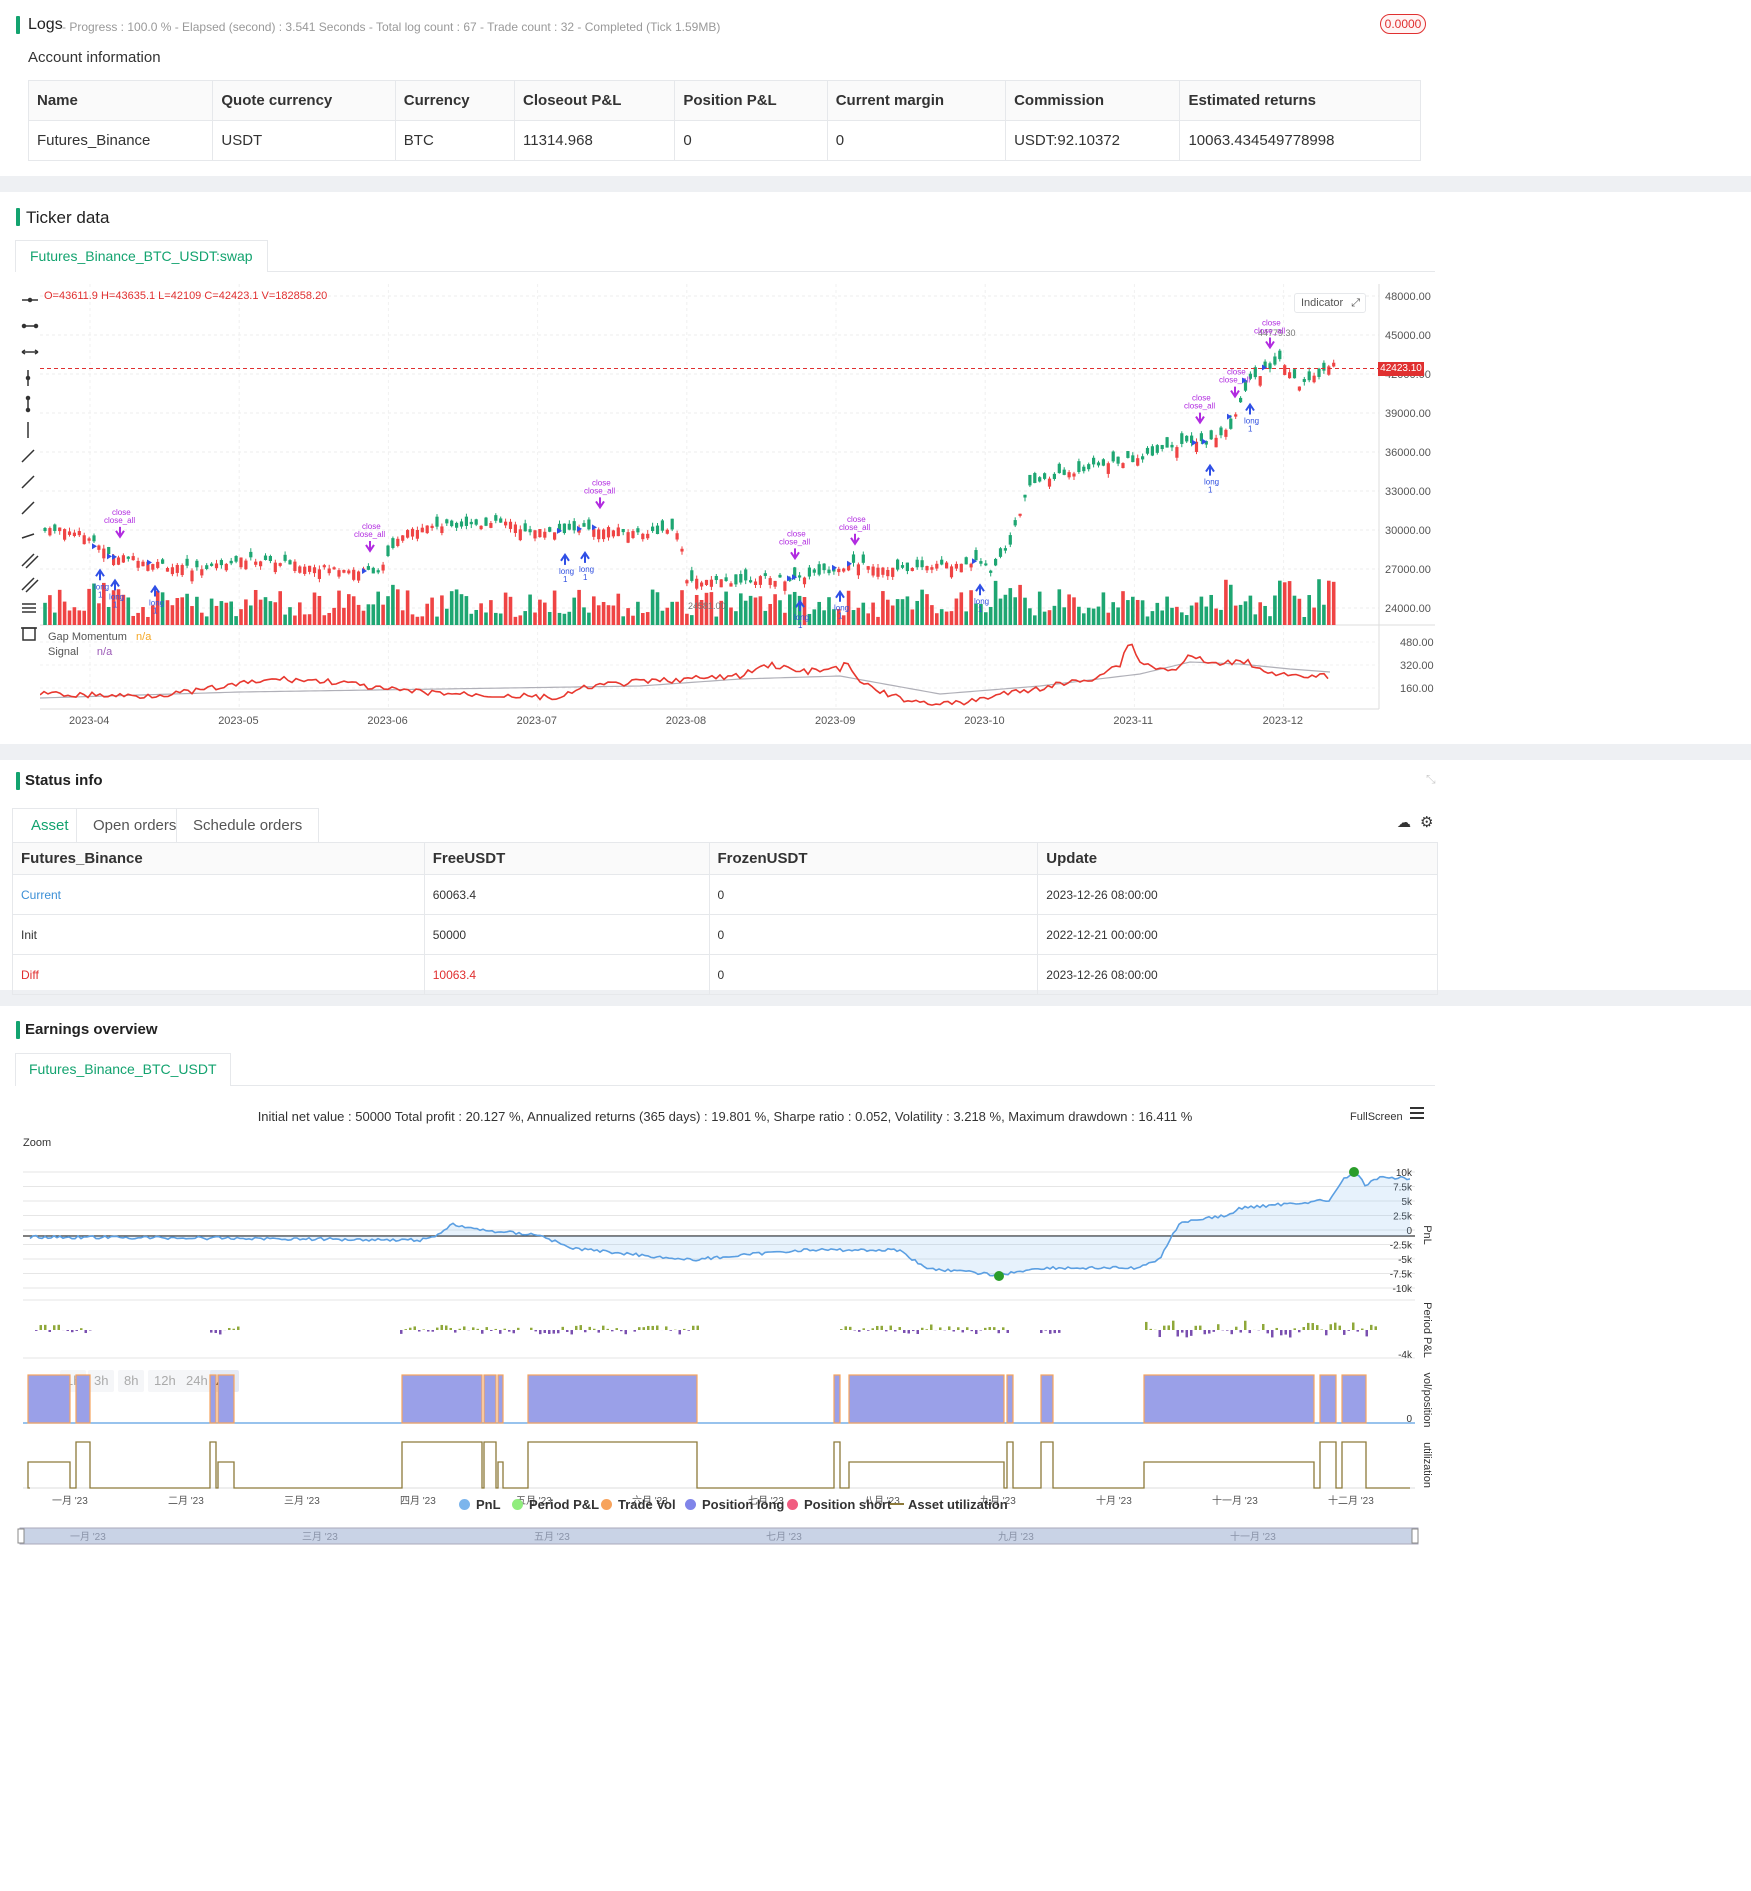  I want to click on legend-position-long: Position long, so click(734, 1504).